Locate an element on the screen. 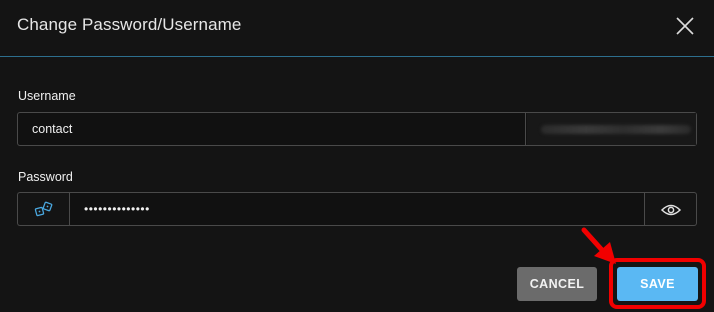 This screenshot has width=714, height=312. username-field-group is located at coordinates (357, 129).